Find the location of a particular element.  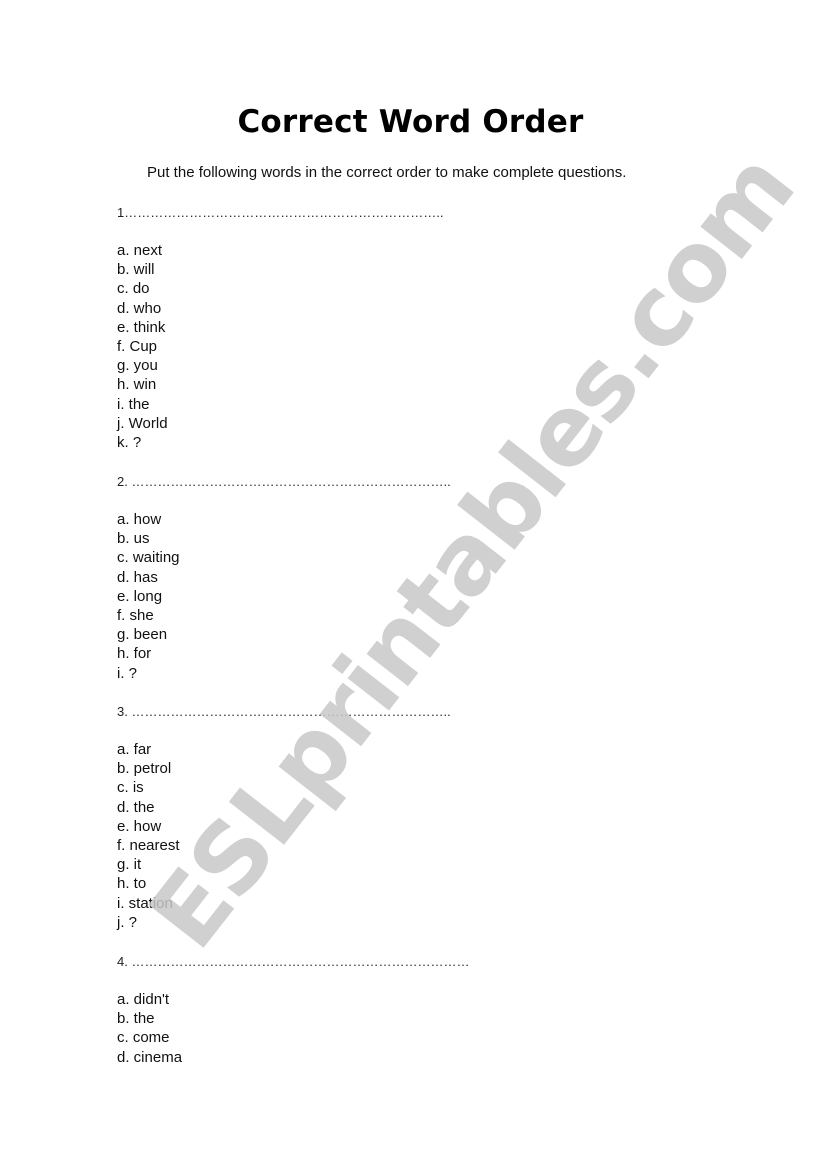

answer-line: 2. ……………………………………………………………….. is located at coordinates (284, 481).